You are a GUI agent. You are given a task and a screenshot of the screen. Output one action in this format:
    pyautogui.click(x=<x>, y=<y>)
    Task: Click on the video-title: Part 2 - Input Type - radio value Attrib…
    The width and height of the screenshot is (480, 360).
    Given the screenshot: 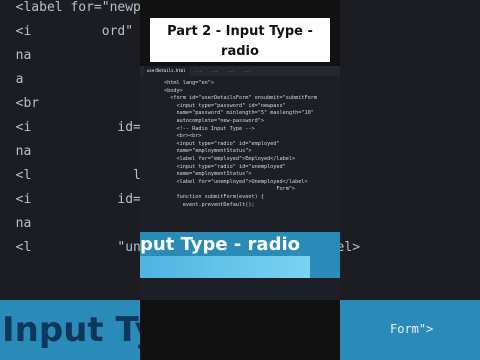 What is the action you would take?
    pyautogui.click(x=240, y=48)
    